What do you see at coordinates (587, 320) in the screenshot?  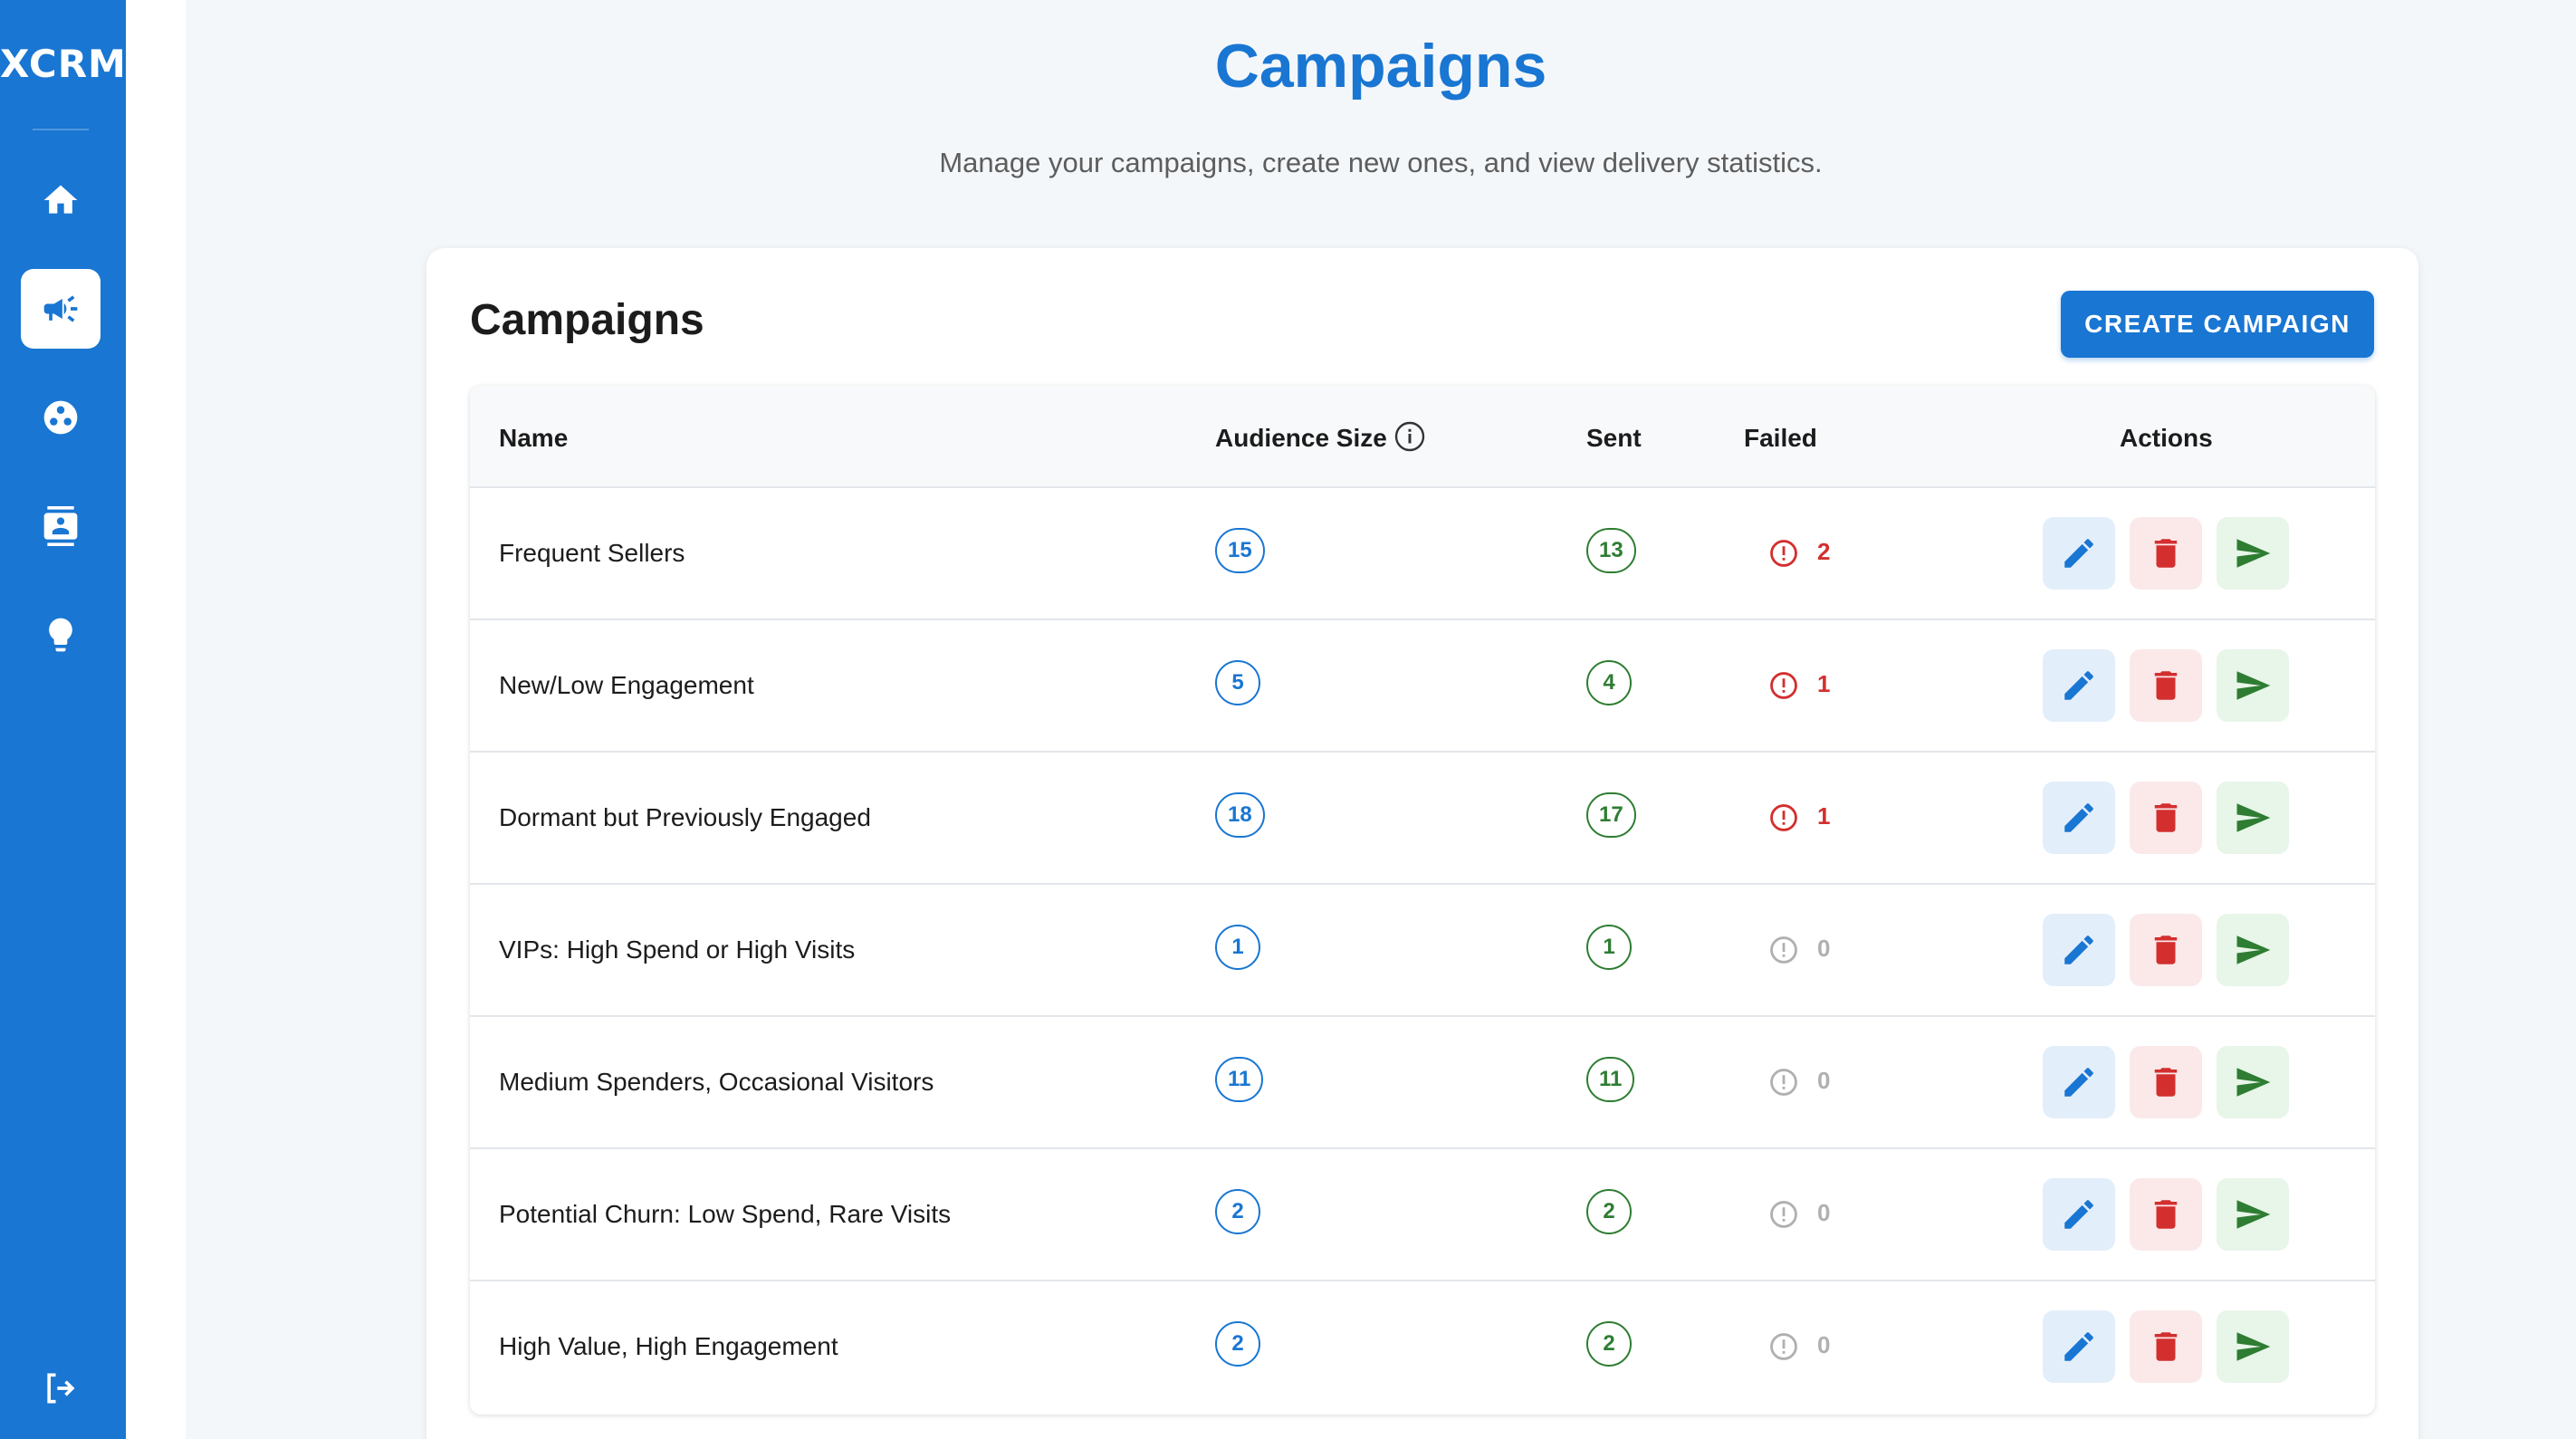 I see `card-title: Campaigns` at bounding box center [587, 320].